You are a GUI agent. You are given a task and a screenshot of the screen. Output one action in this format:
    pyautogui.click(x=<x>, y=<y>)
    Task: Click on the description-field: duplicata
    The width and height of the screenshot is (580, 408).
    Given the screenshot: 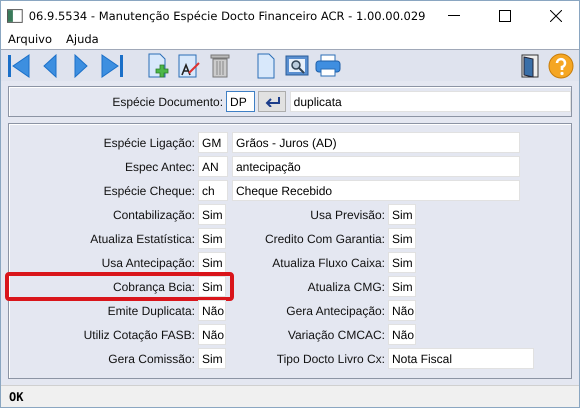 What is the action you would take?
    pyautogui.click(x=430, y=101)
    